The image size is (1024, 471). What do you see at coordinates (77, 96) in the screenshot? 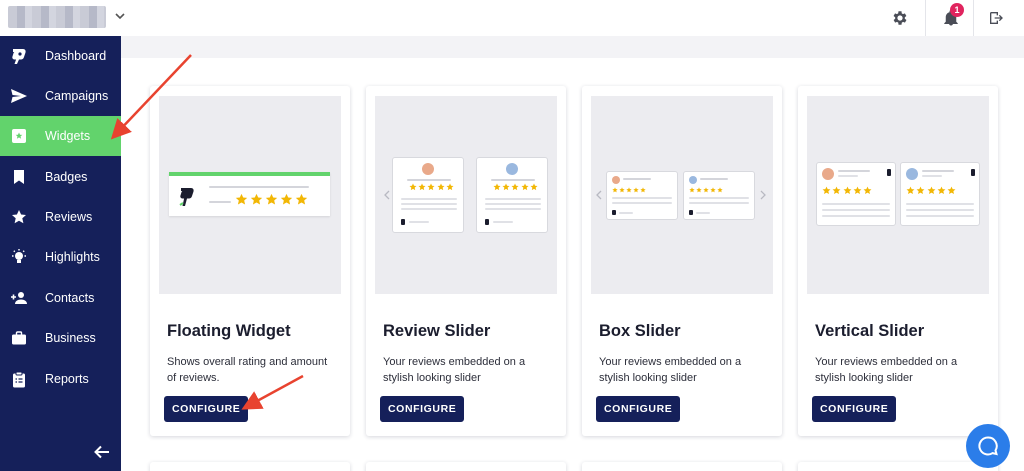
I see `sidebar-item-label: Campaigns` at bounding box center [77, 96].